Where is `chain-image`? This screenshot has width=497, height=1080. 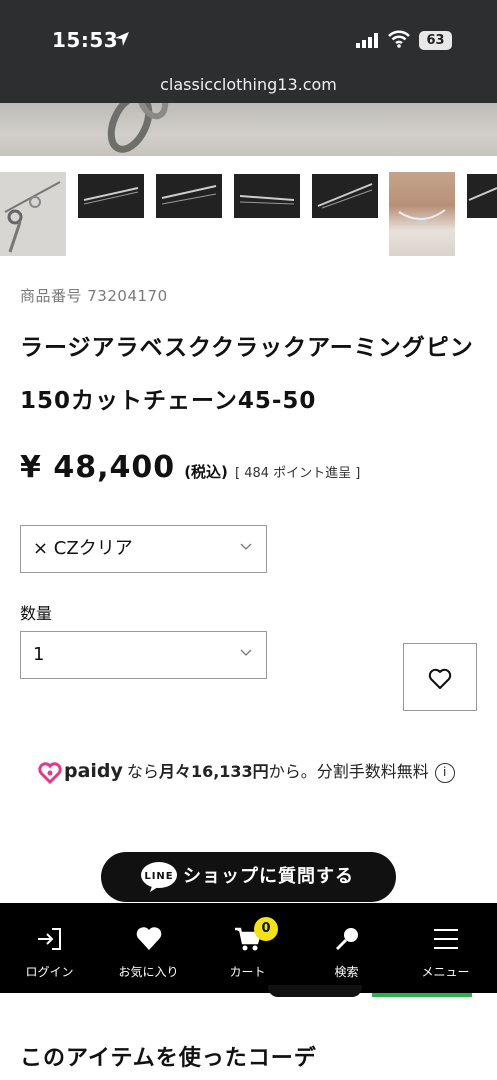
chain-image is located at coordinates (138, 128).